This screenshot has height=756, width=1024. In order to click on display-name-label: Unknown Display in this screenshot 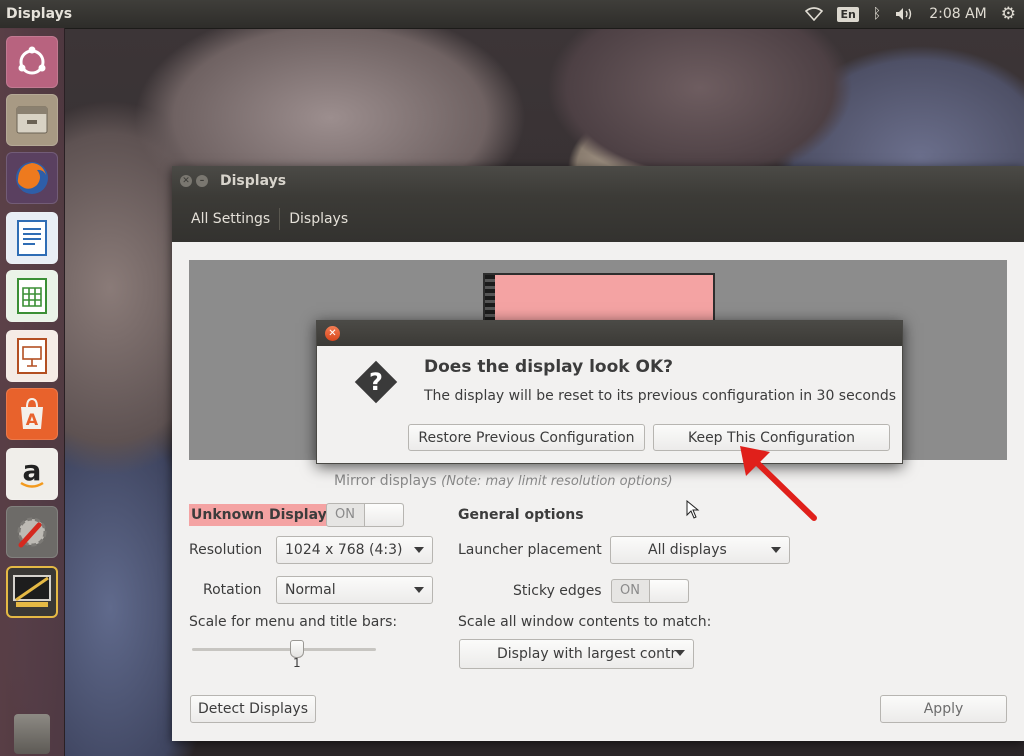, I will do `click(259, 515)`.